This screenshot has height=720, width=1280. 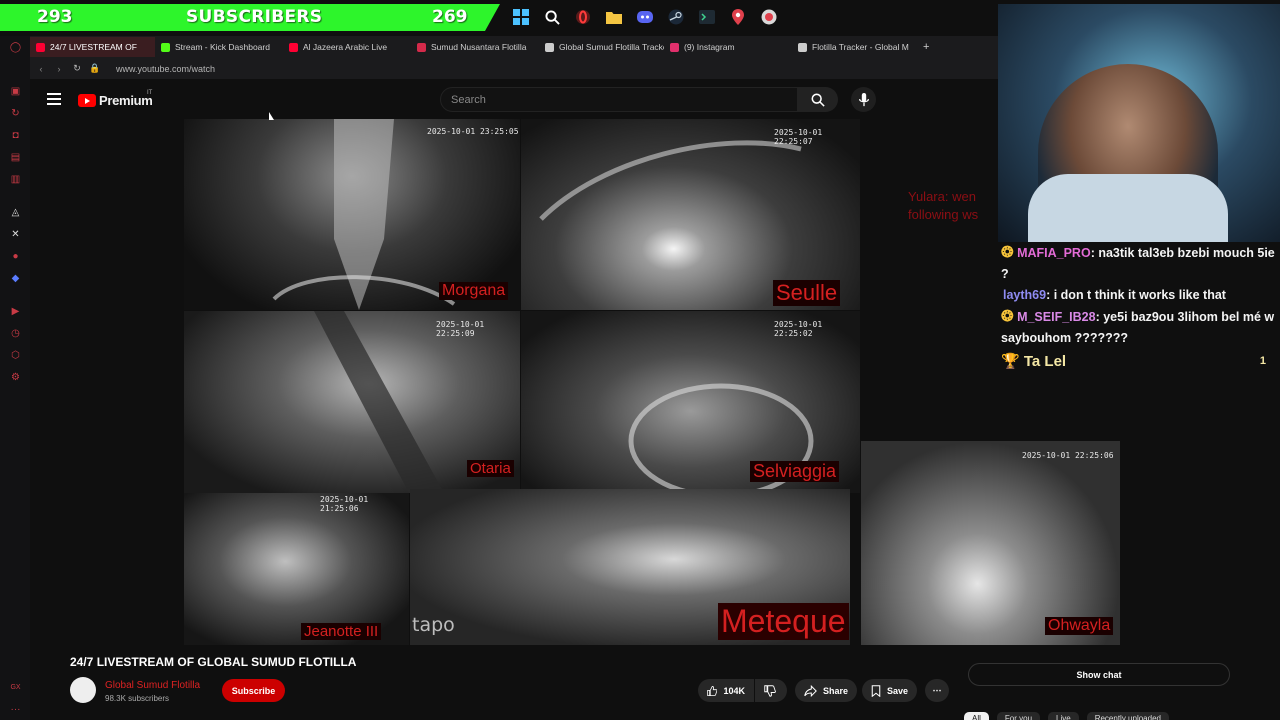 What do you see at coordinates (222, 47) in the screenshot?
I see `tab-label: Stream - Kick Dashboard` at bounding box center [222, 47].